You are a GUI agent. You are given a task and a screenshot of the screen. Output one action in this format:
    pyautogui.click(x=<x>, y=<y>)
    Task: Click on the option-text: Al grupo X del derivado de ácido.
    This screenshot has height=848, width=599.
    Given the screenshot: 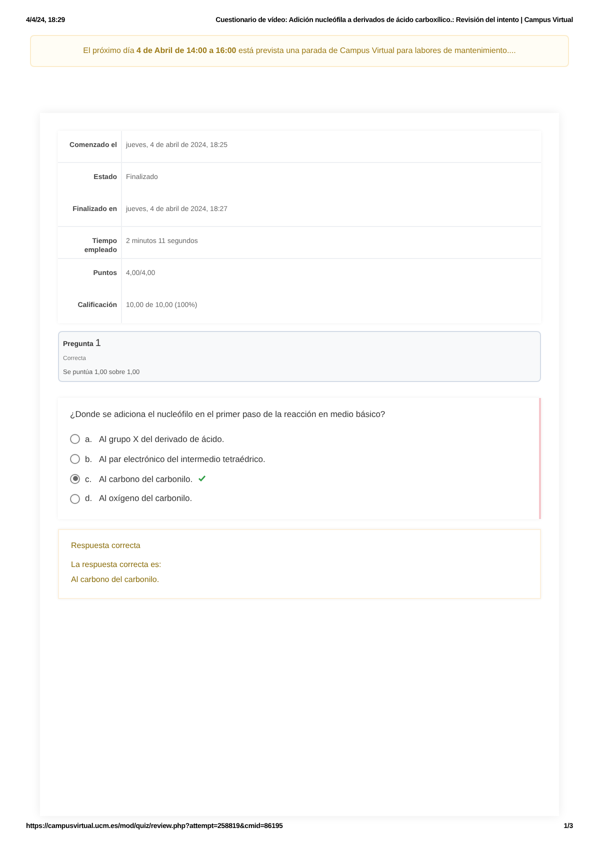 What is the action you would take?
    pyautogui.click(x=161, y=439)
    